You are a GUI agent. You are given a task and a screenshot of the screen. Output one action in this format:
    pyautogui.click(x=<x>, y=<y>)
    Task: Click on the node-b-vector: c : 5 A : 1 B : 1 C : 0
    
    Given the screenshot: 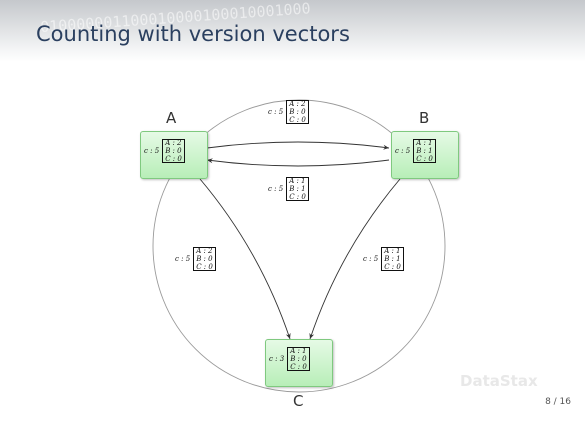 What is the action you would take?
    pyautogui.click(x=415, y=151)
    